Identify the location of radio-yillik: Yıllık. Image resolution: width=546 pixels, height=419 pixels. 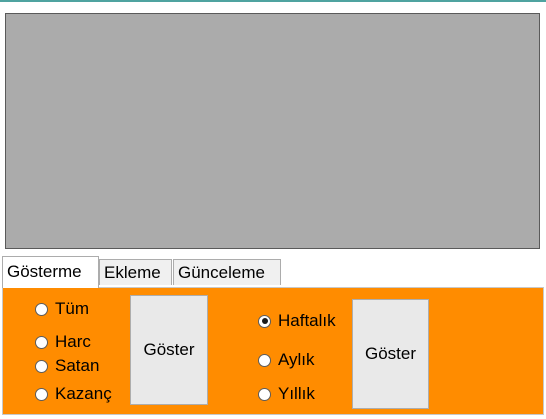
(286, 394).